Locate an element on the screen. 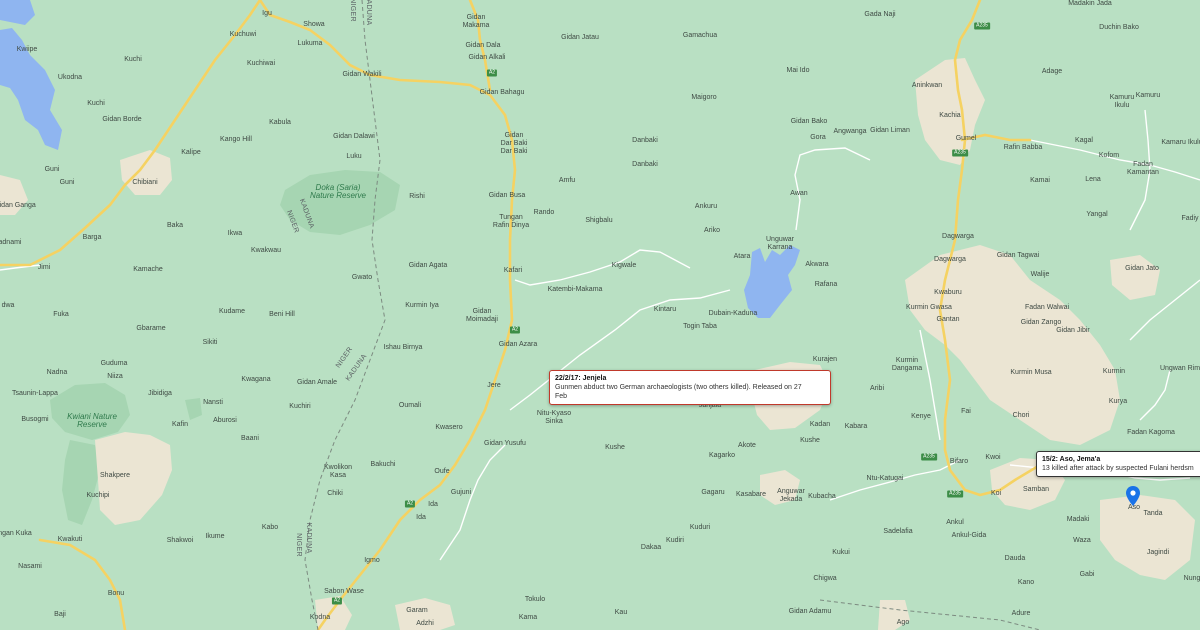 The image size is (1200, 630). place-label: Madaki is located at coordinates (1078, 519).